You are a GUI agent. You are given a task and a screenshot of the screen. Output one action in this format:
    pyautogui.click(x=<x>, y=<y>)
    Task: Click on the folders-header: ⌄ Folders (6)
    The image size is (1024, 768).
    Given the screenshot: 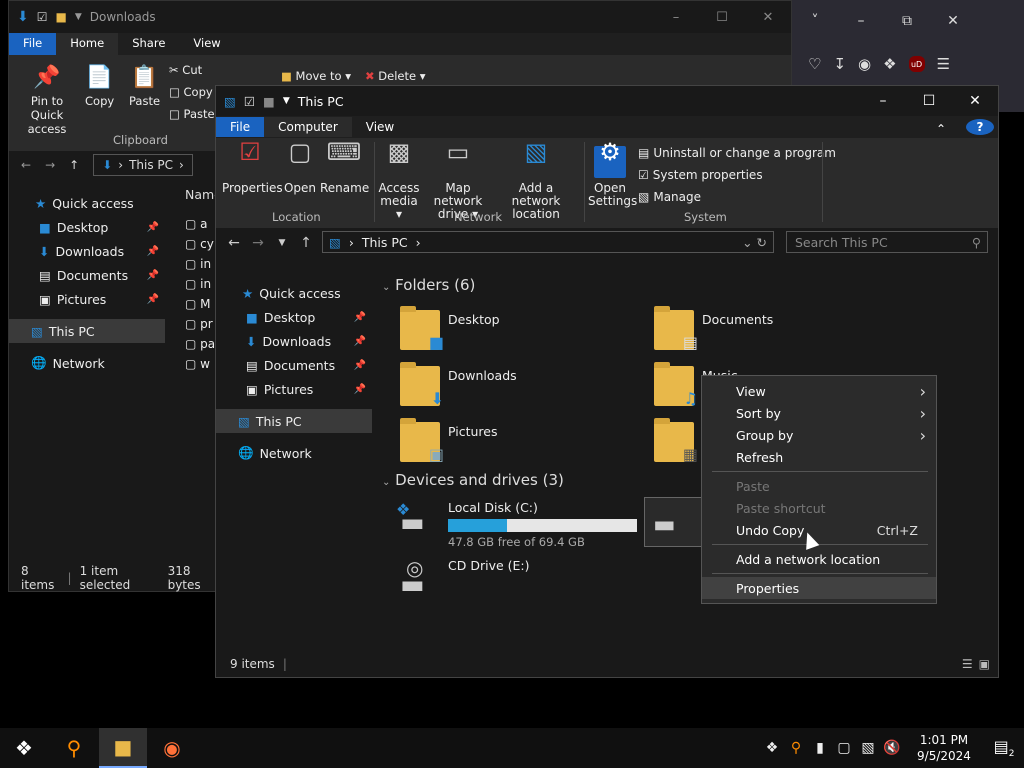 What is the action you would take?
    pyautogui.click(x=428, y=285)
    